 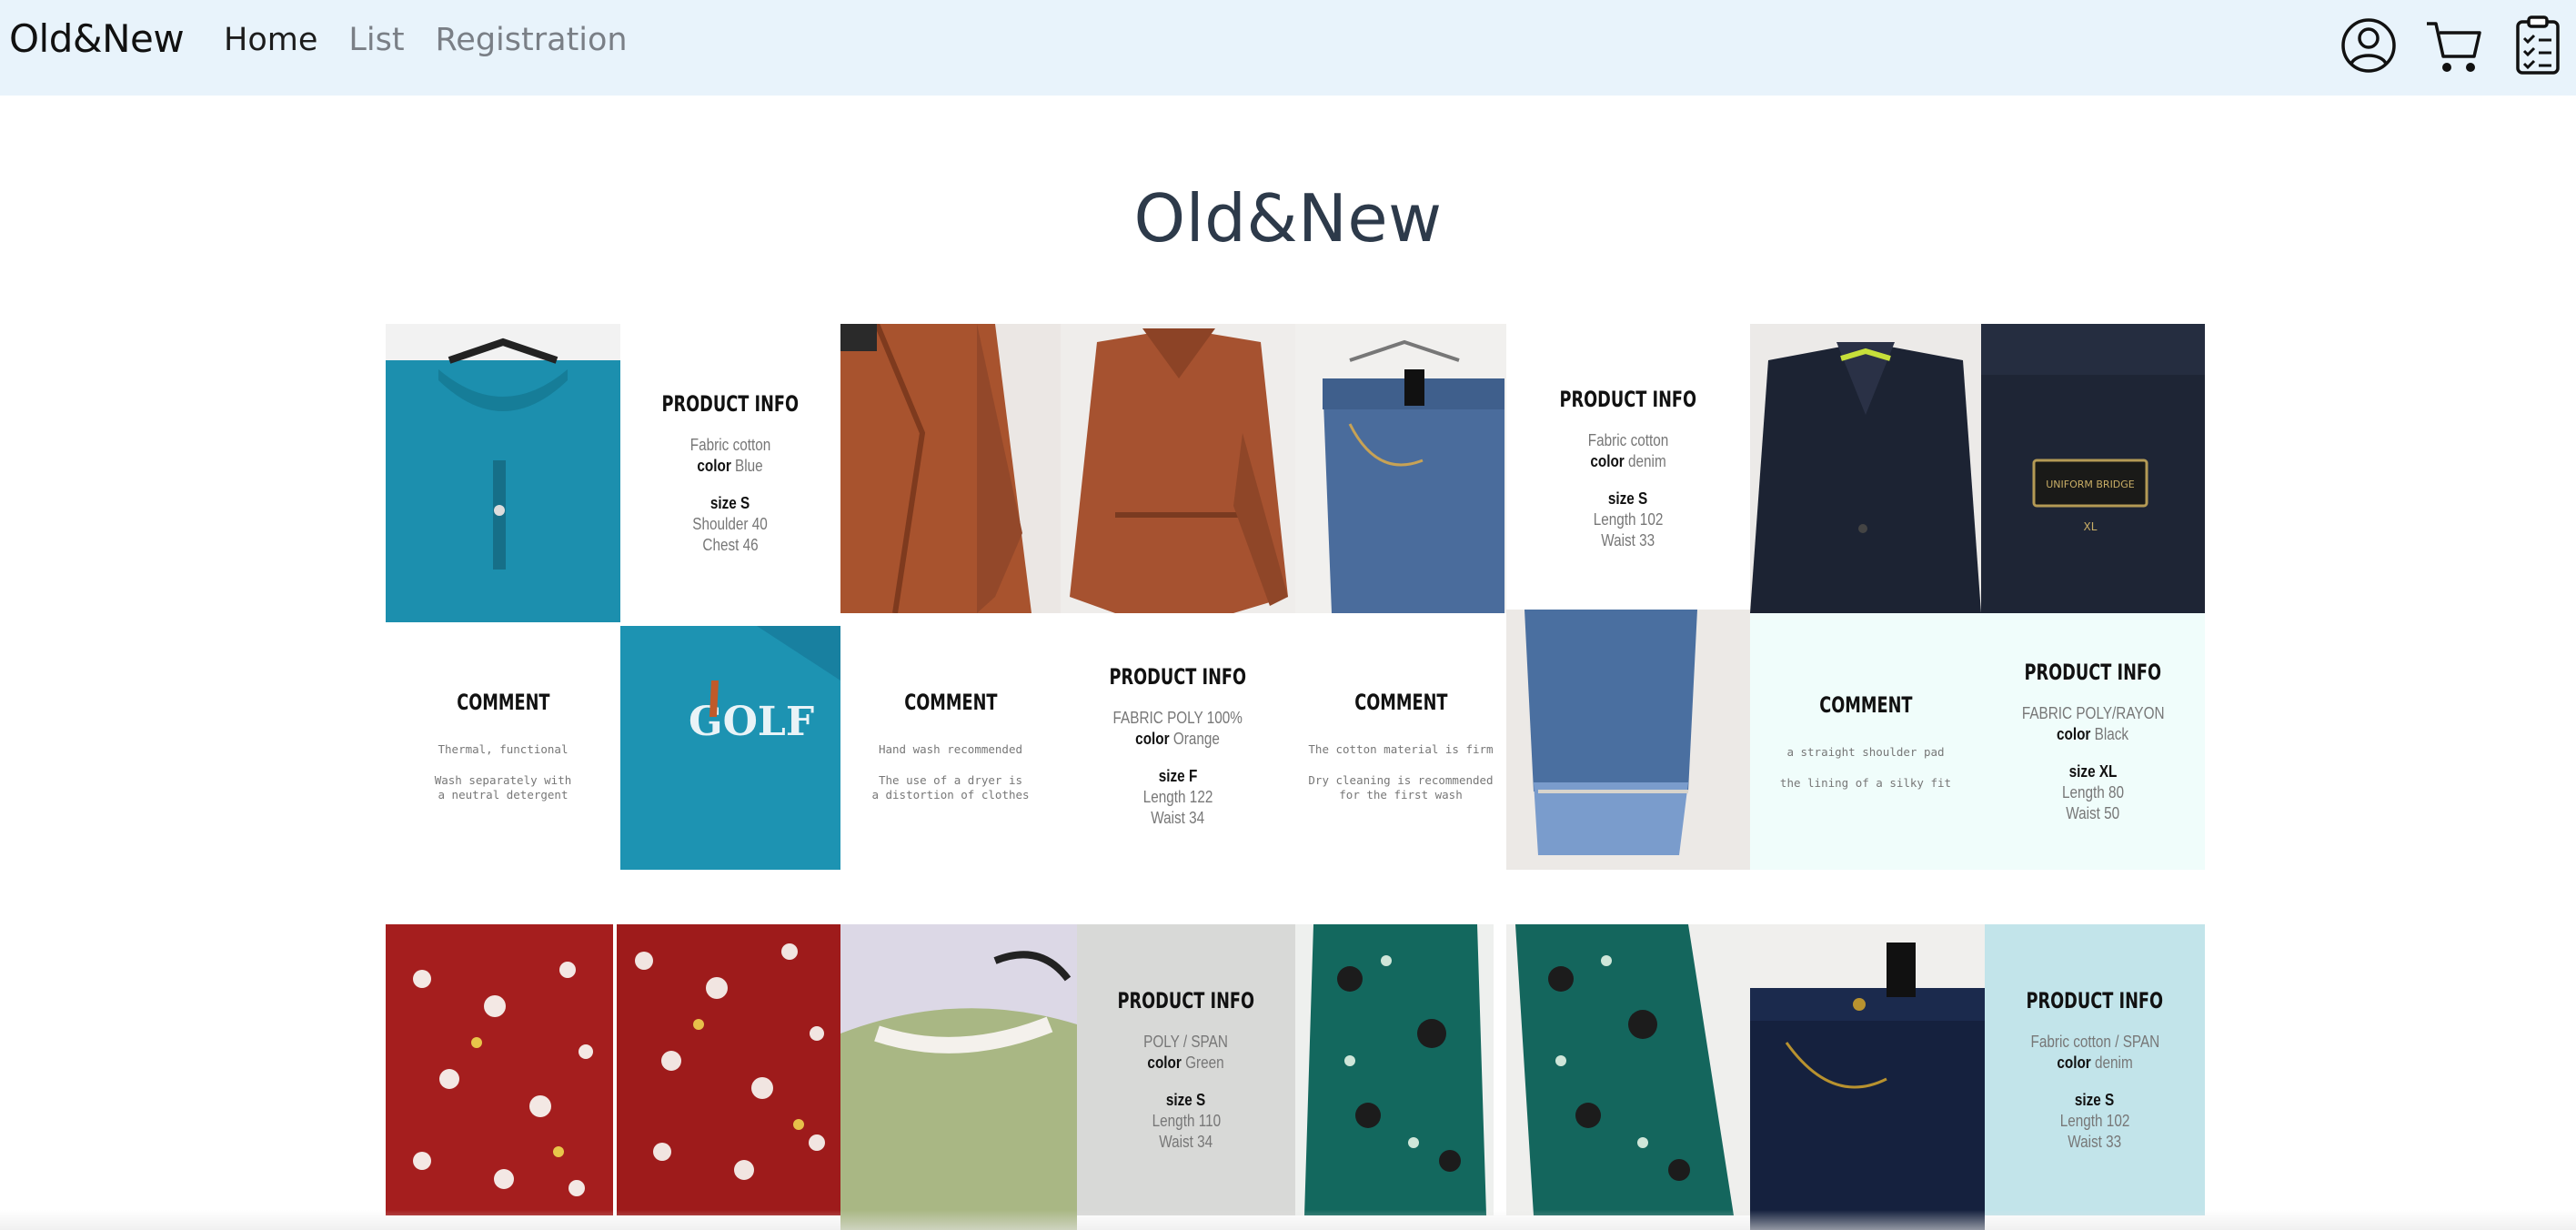 I want to click on product-photo-green-tweed, so click(x=958, y=1077).